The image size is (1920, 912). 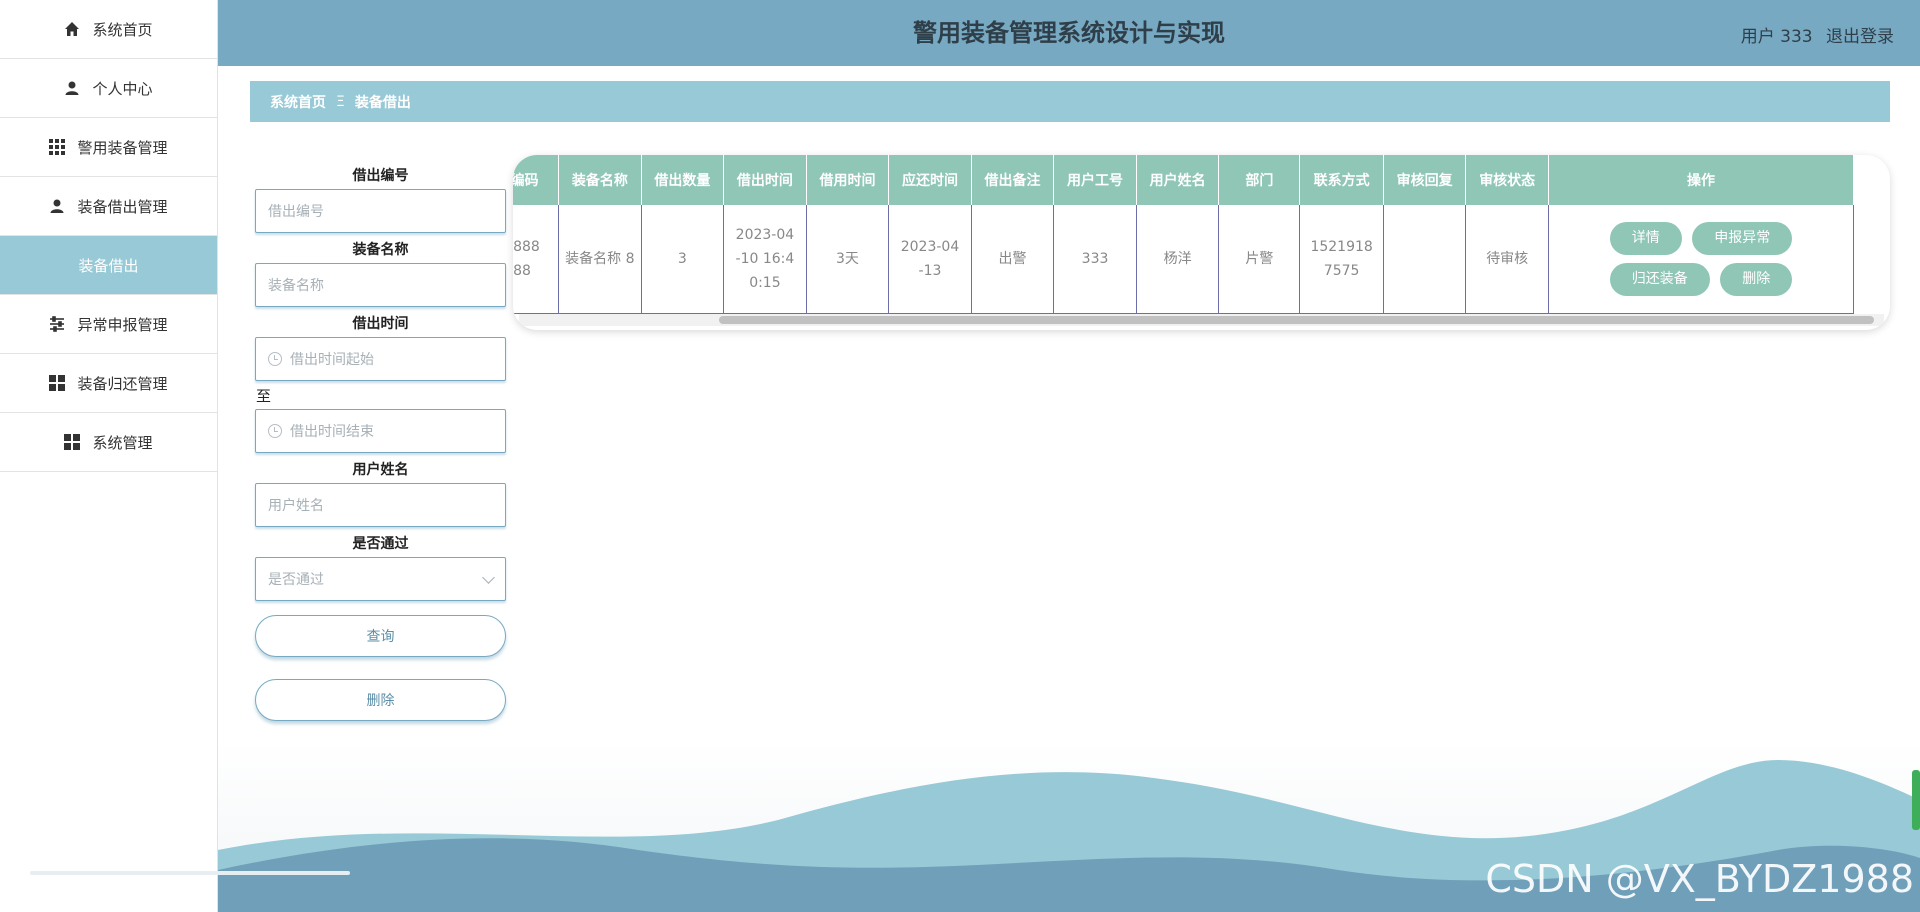 I want to click on sidebar-scrollbar, so click(x=190, y=873).